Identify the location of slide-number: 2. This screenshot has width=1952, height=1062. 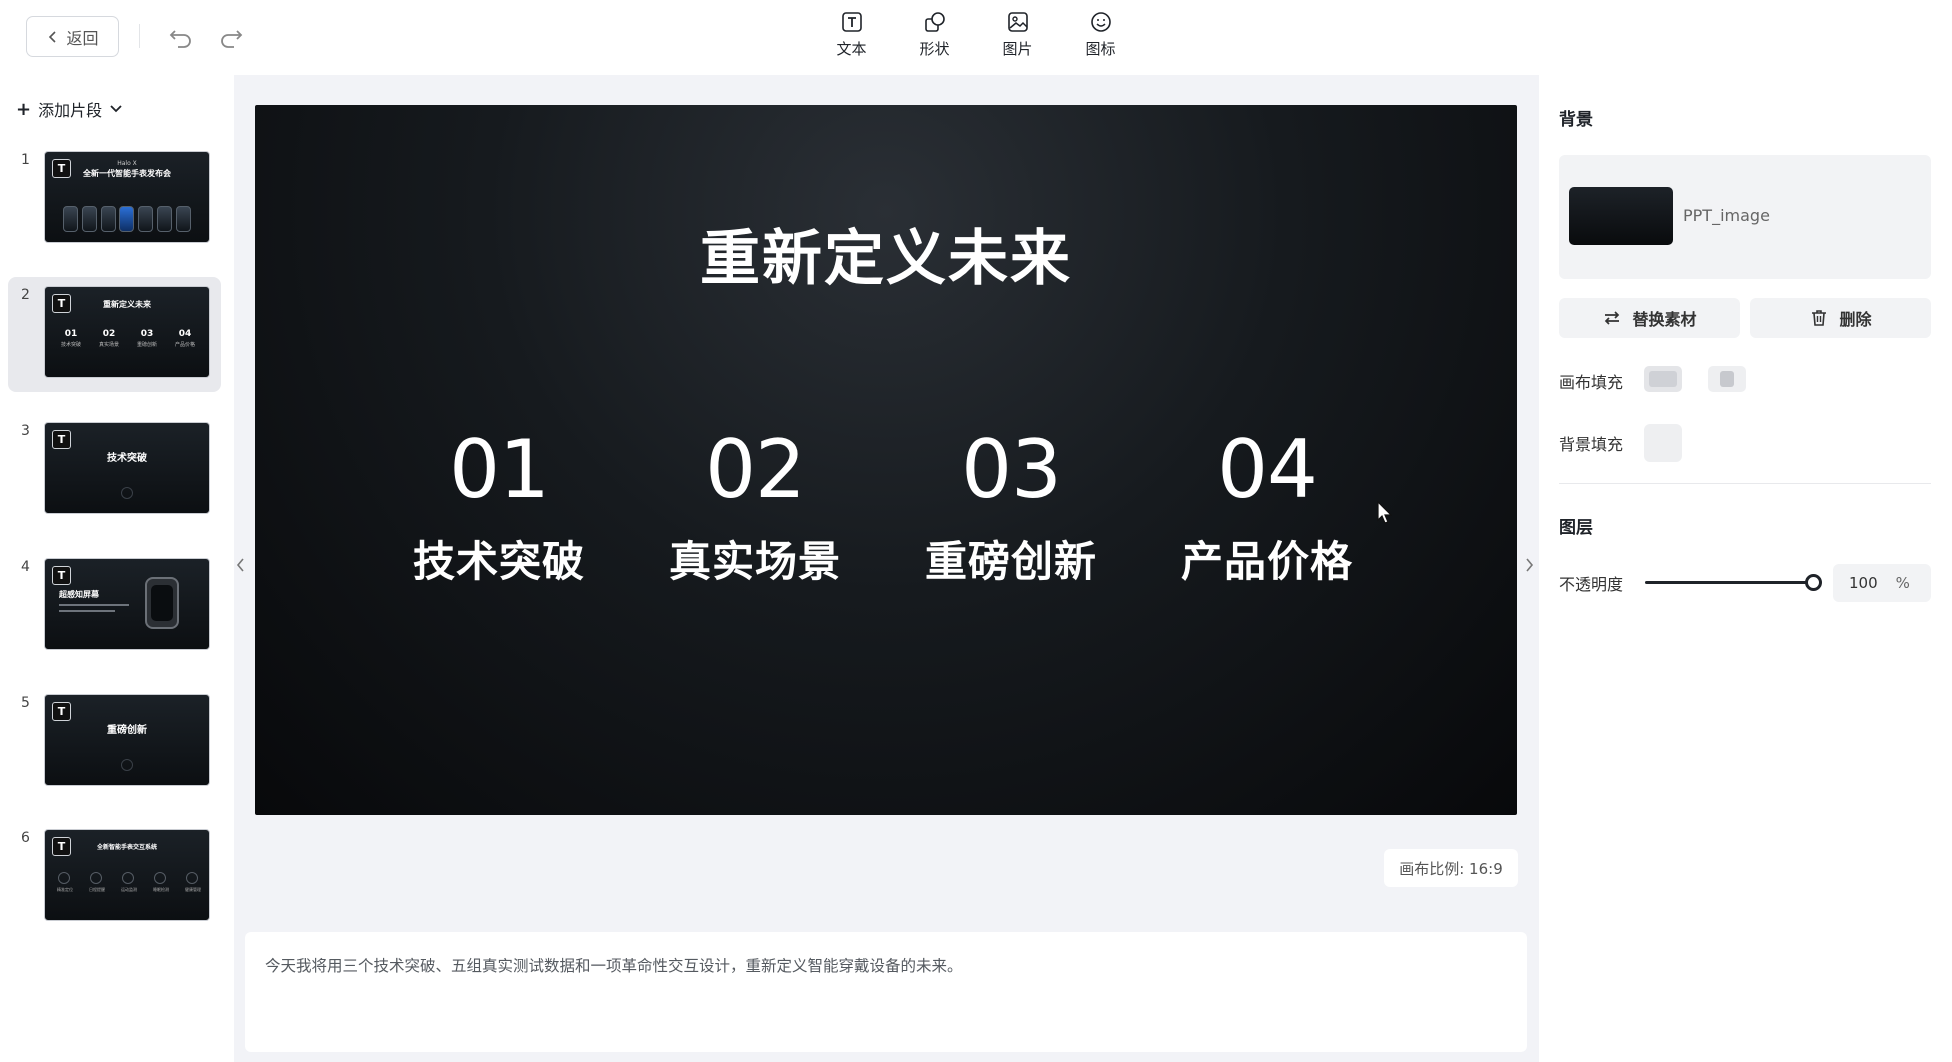
(25, 295).